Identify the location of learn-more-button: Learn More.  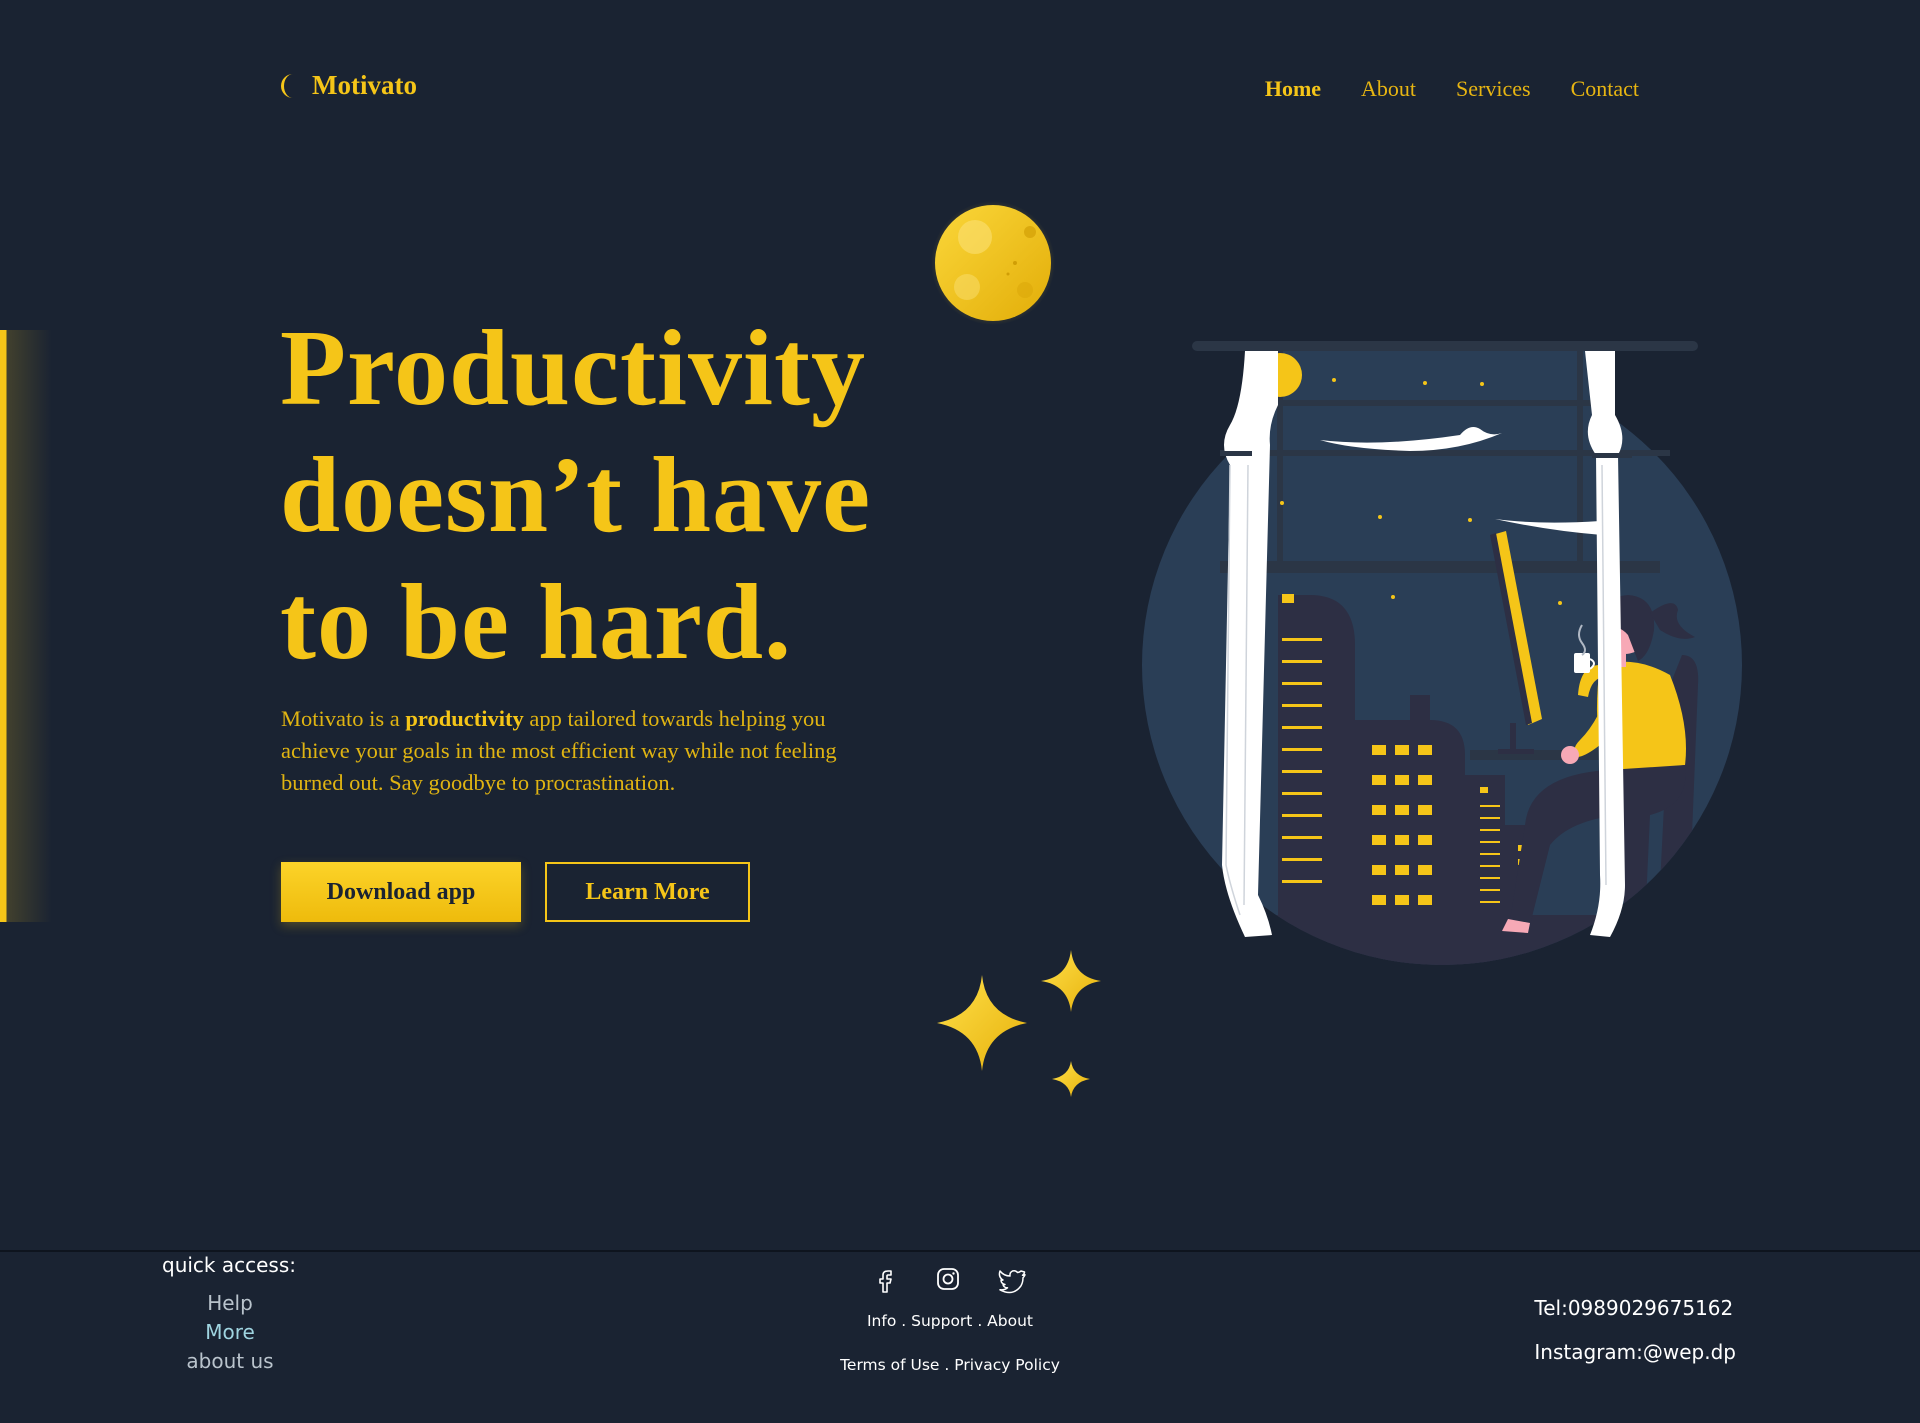
(647, 892).